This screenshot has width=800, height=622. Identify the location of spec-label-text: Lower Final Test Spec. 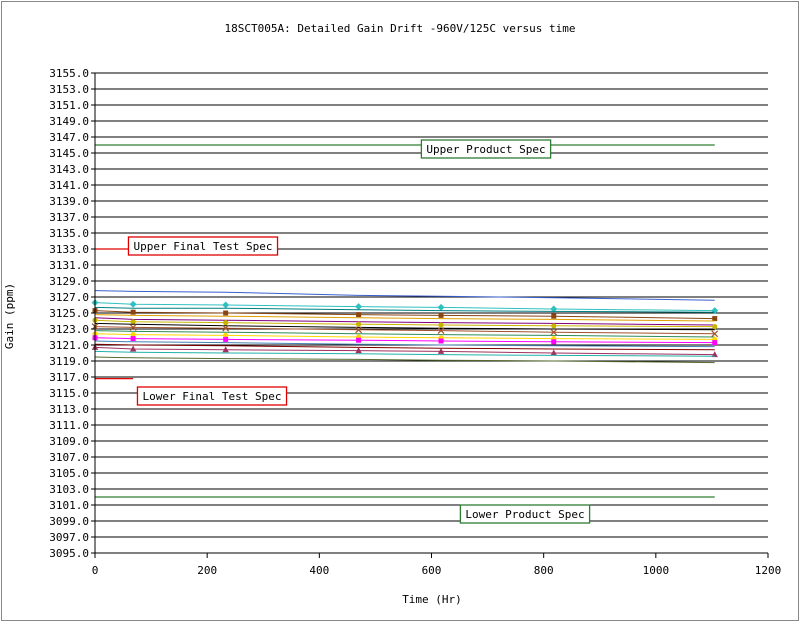
(211, 396).